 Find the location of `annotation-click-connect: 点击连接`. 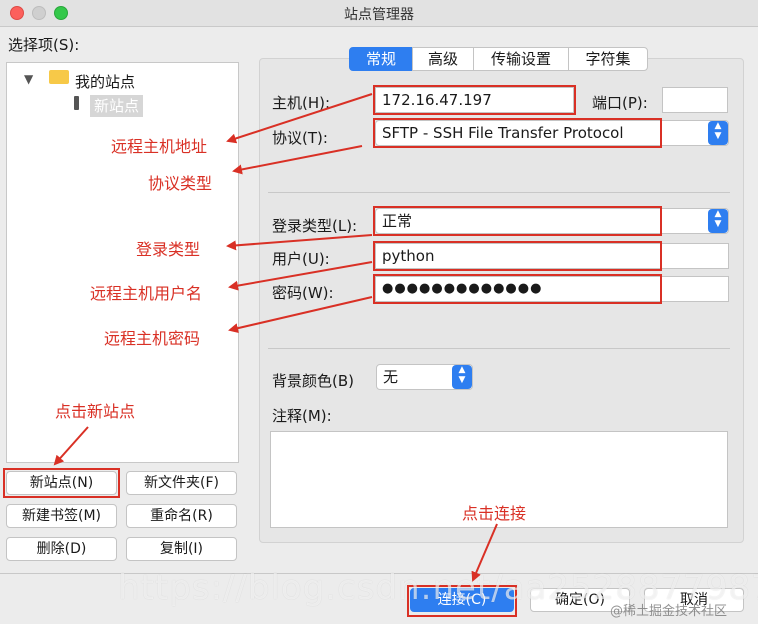

annotation-click-connect: 点击连接 is located at coordinates (494, 513).